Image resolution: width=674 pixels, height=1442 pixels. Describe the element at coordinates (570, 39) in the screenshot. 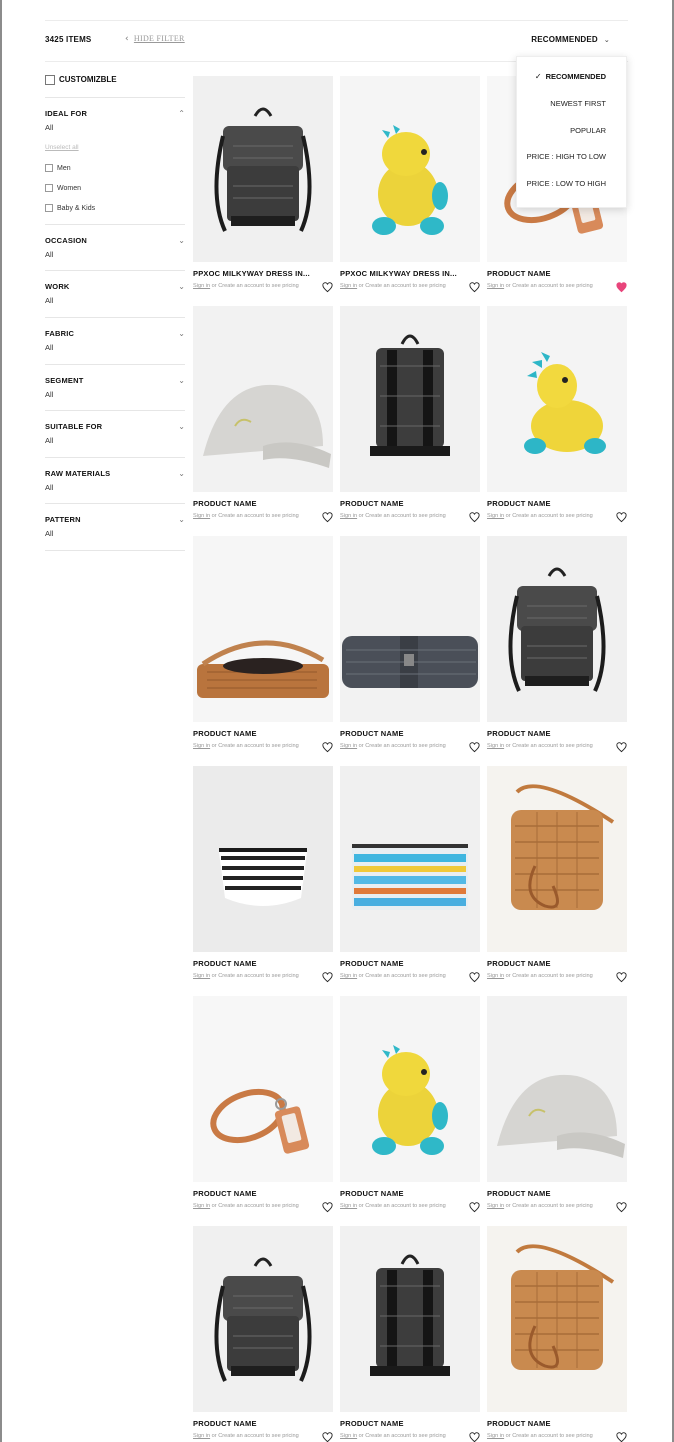

I see `sort-dropdown: RECOMMENDED ⌄` at that location.